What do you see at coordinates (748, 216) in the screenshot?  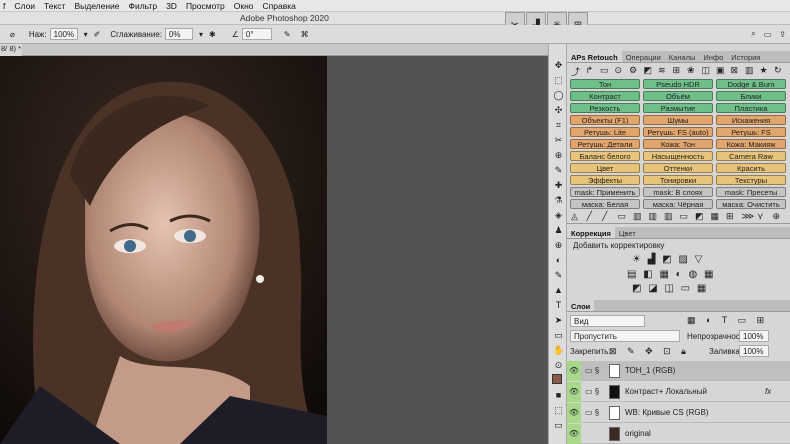 I see `retouch-tool-11: ⋙` at bounding box center [748, 216].